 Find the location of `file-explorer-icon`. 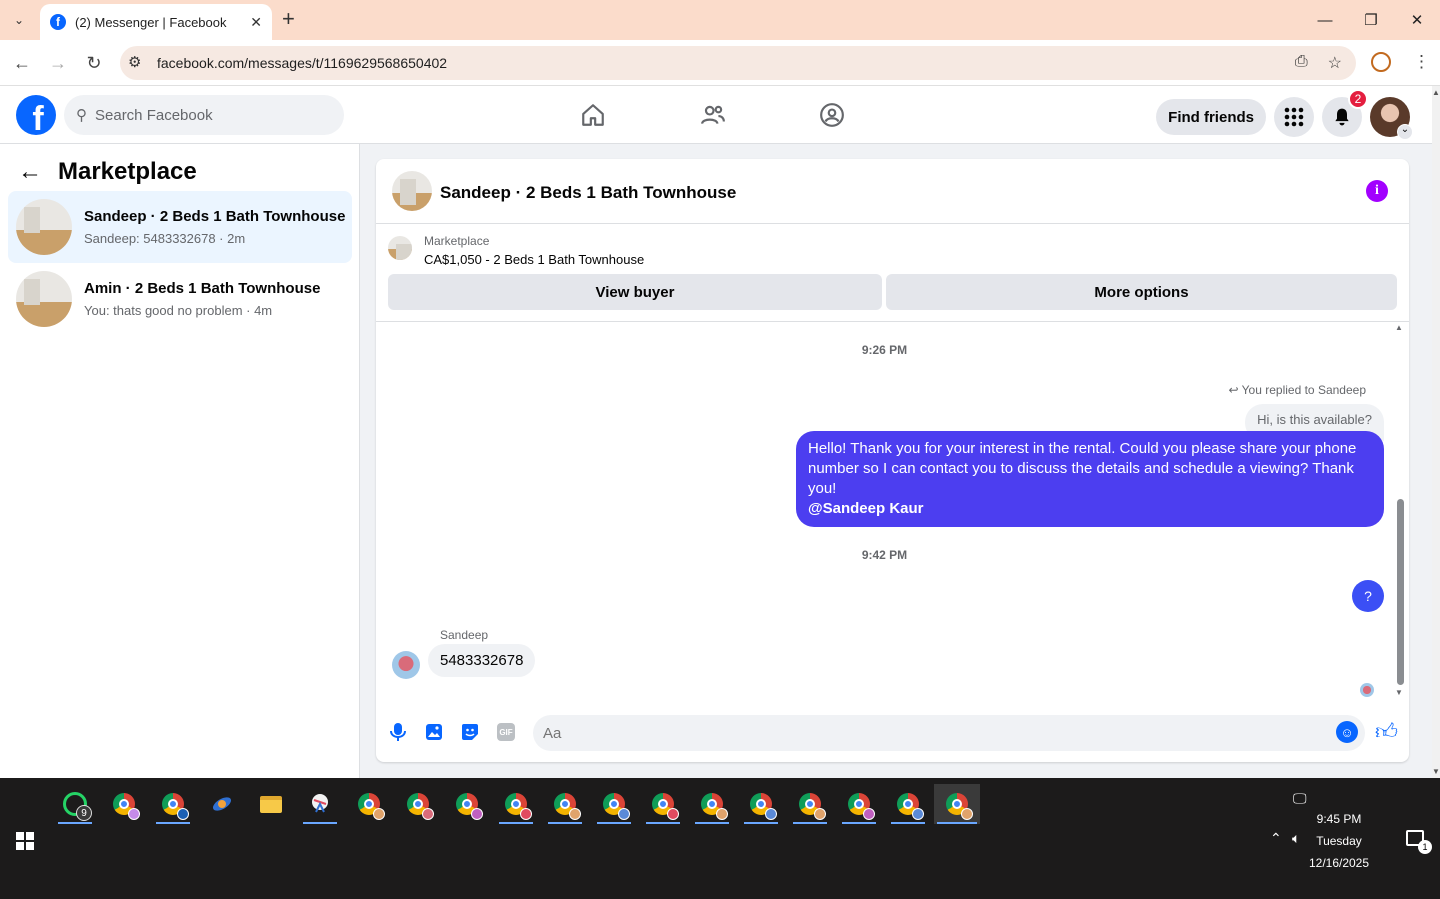

file-explorer-icon is located at coordinates (271, 804).